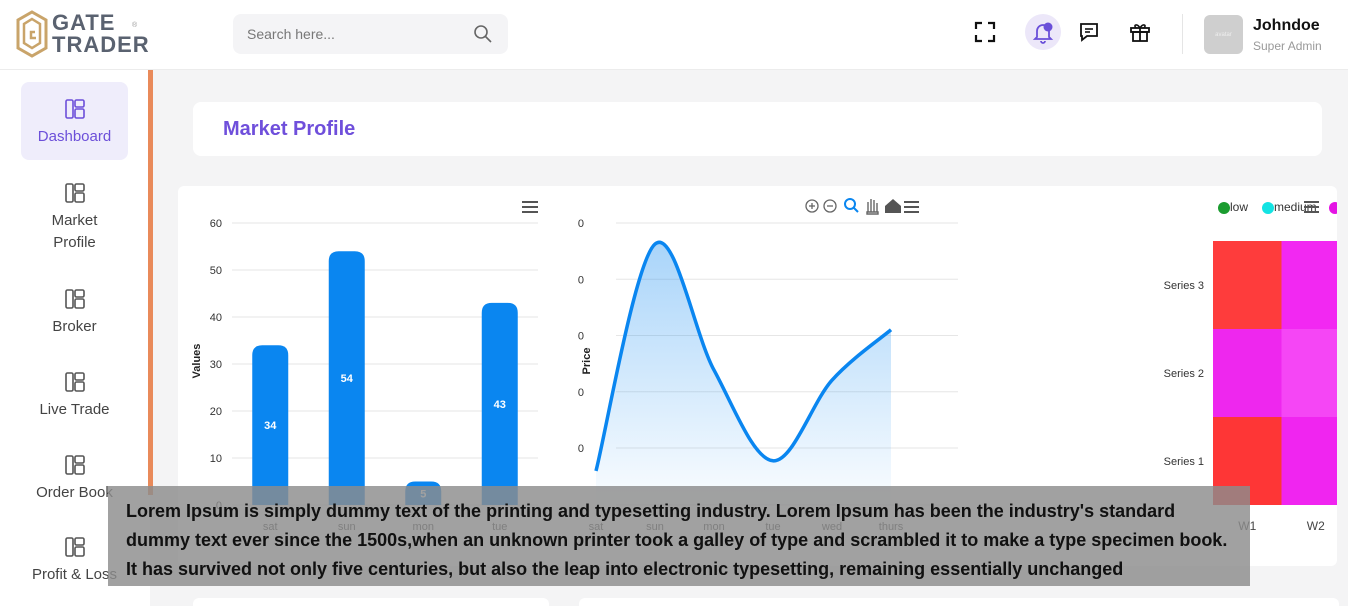 The image size is (1348, 606). Describe the element at coordinates (587, 361) in the screenshot. I see `line-y-axis-label: Price` at that location.